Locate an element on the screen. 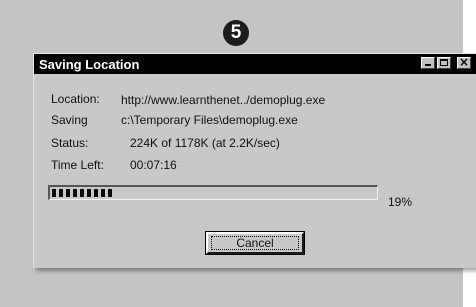 Image resolution: width=476 pixels, height=307 pixels. close-icon: × is located at coordinates (464, 62).